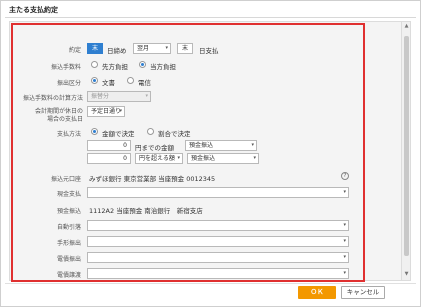  What do you see at coordinates (210, 283) in the screenshot?
I see `footer-divider` at bounding box center [210, 283].